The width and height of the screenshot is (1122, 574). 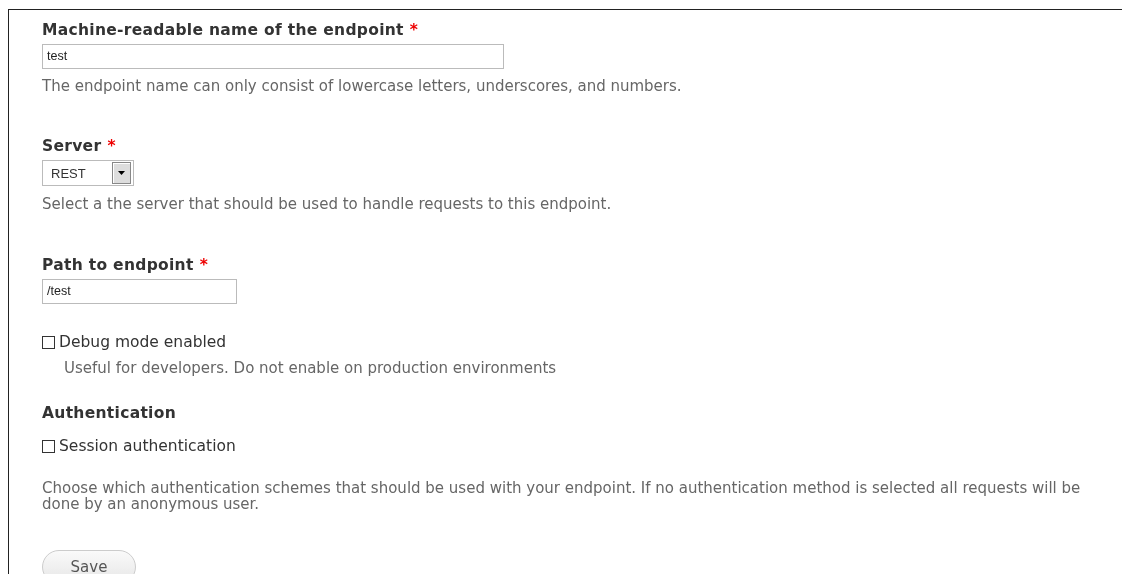 What do you see at coordinates (139, 291) in the screenshot?
I see `input-field: /test` at bounding box center [139, 291].